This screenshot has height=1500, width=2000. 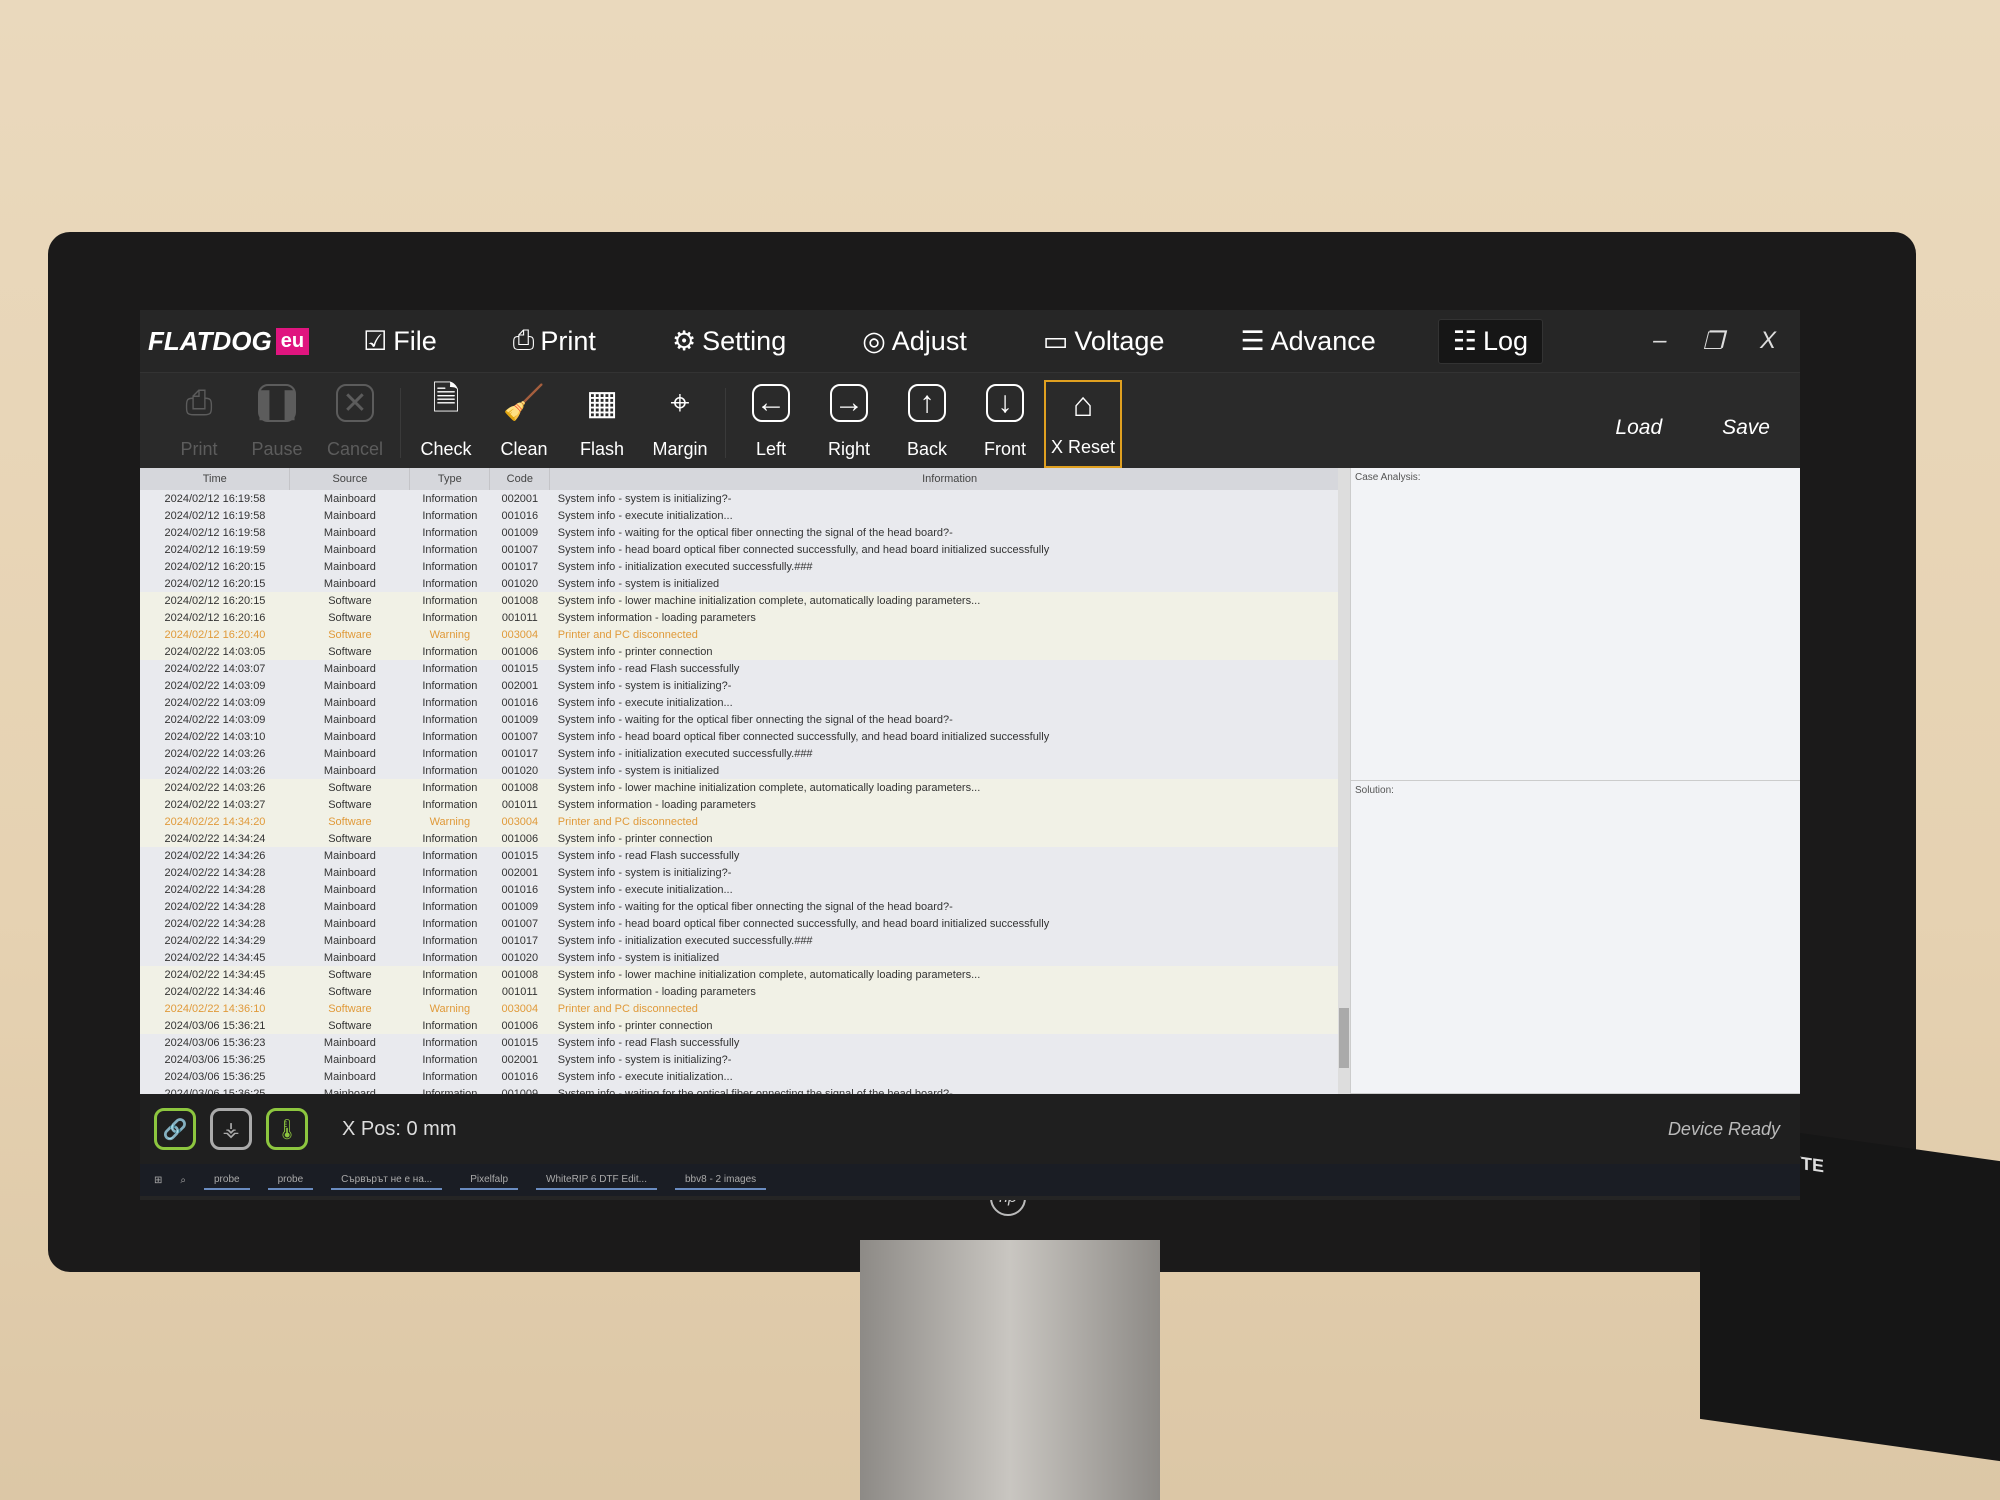 What do you see at coordinates (554, 341) in the screenshot?
I see `menu-print: ⎙ Print` at bounding box center [554, 341].